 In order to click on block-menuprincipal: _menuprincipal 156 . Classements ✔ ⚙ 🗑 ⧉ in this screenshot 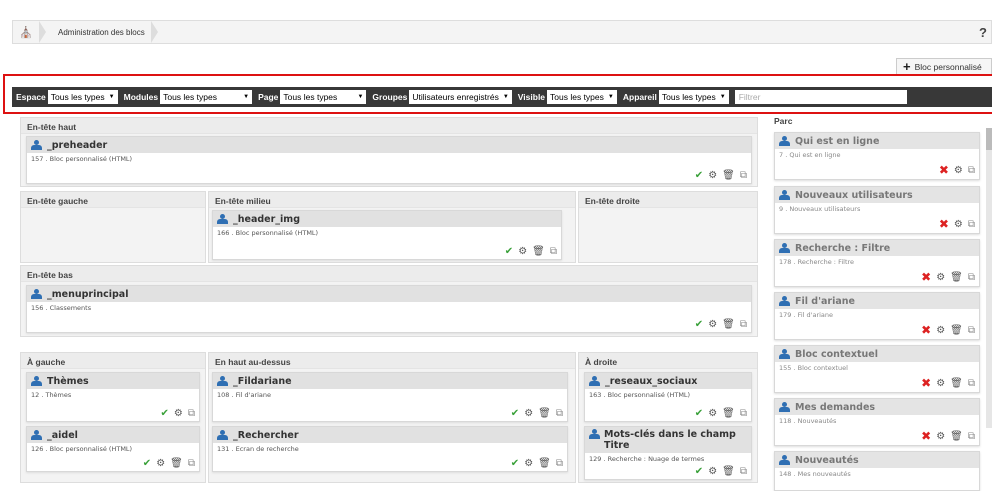, I will do `click(389, 309)`.